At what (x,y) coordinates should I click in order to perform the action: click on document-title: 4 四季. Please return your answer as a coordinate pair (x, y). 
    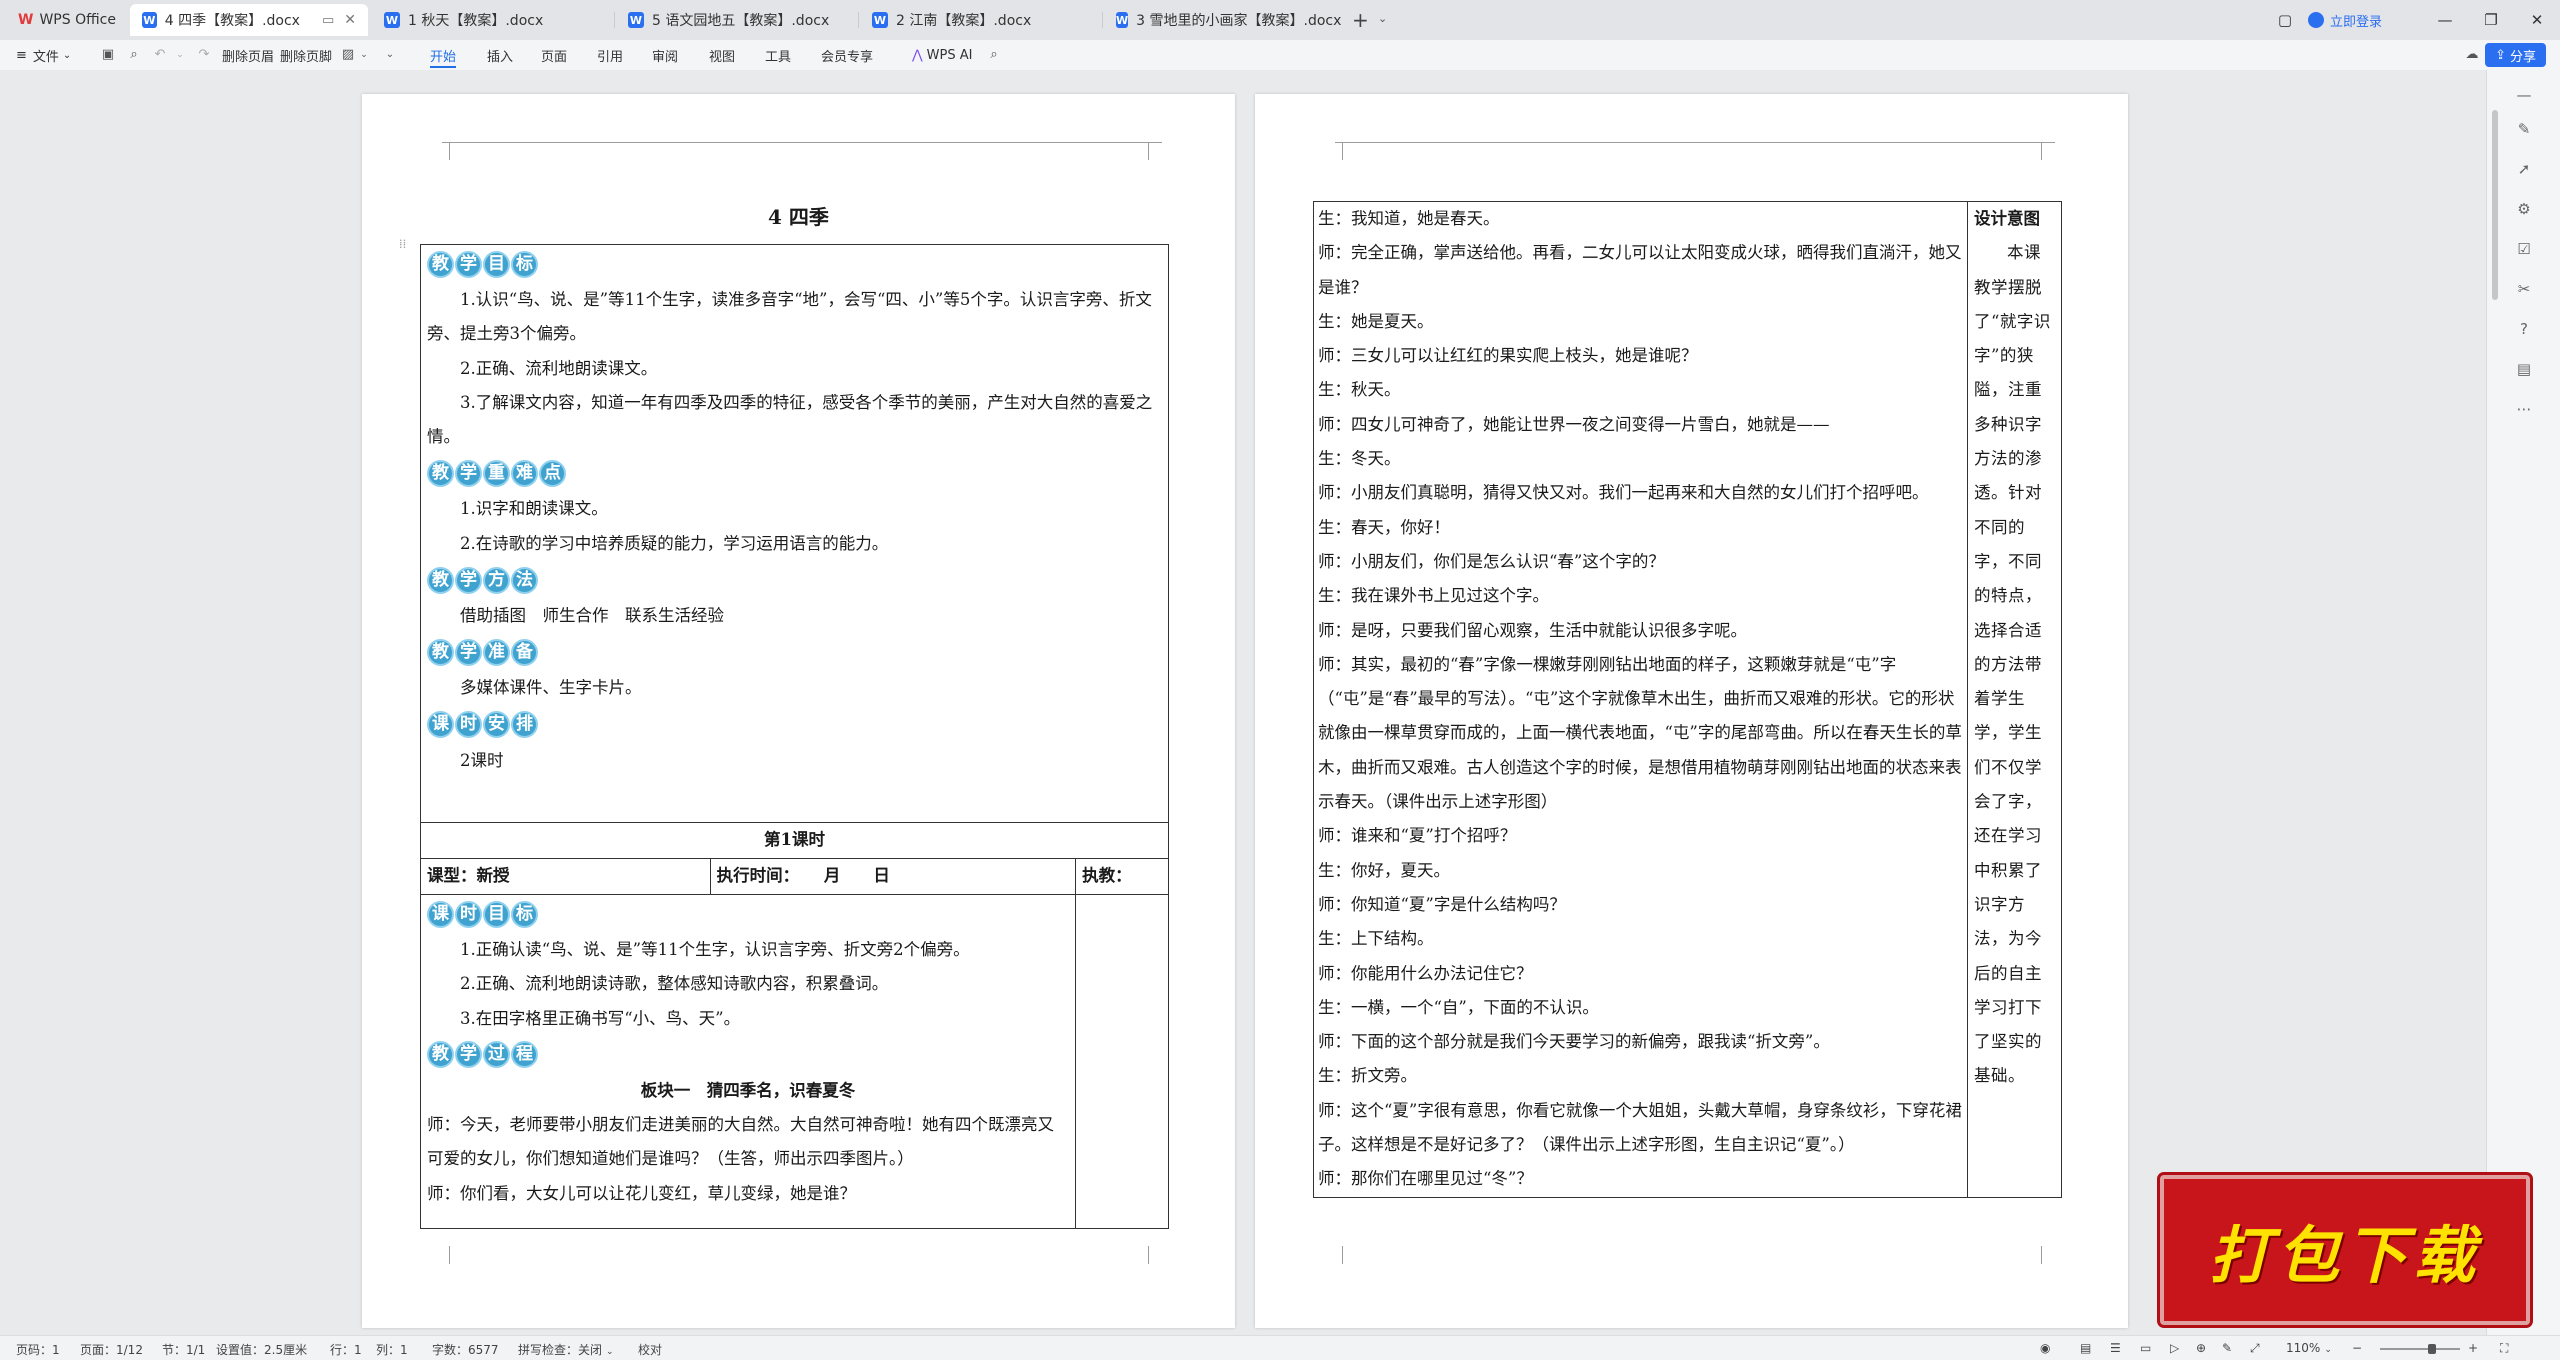
    Looking at the image, I should click on (798, 217).